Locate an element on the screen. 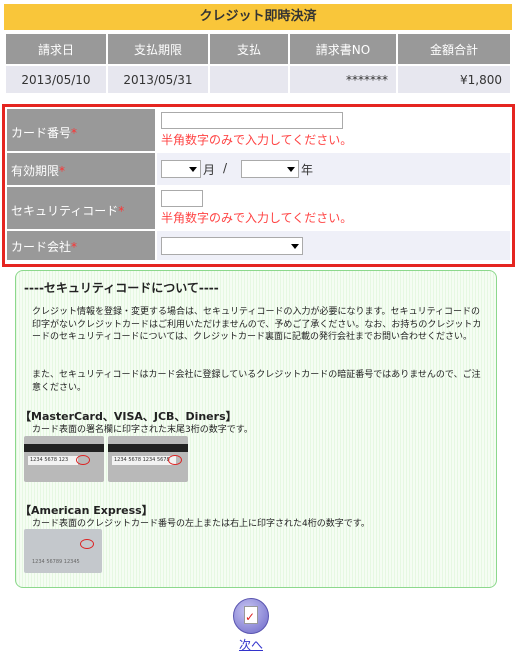 The image size is (516, 660). checkmark-icon: ✓ is located at coordinates (250, 617).